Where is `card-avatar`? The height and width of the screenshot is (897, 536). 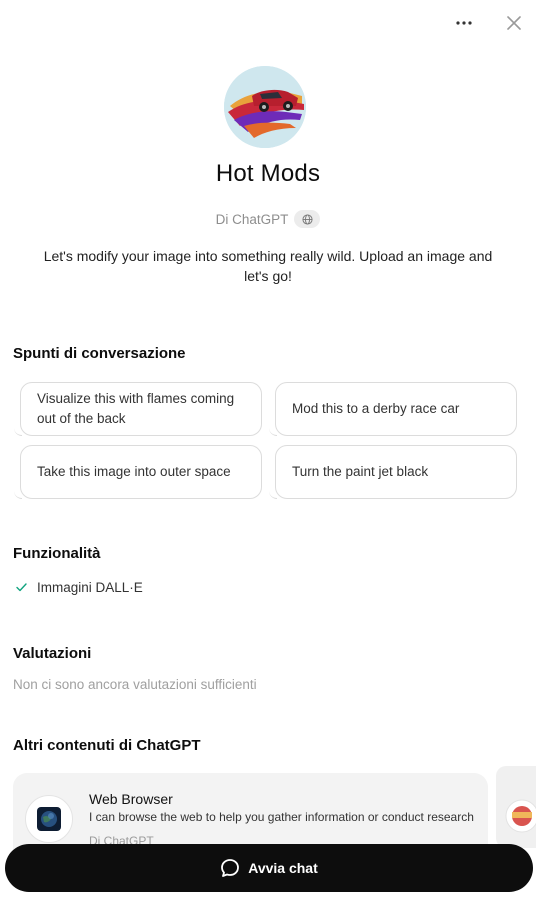
card-avatar is located at coordinates (49, 819).